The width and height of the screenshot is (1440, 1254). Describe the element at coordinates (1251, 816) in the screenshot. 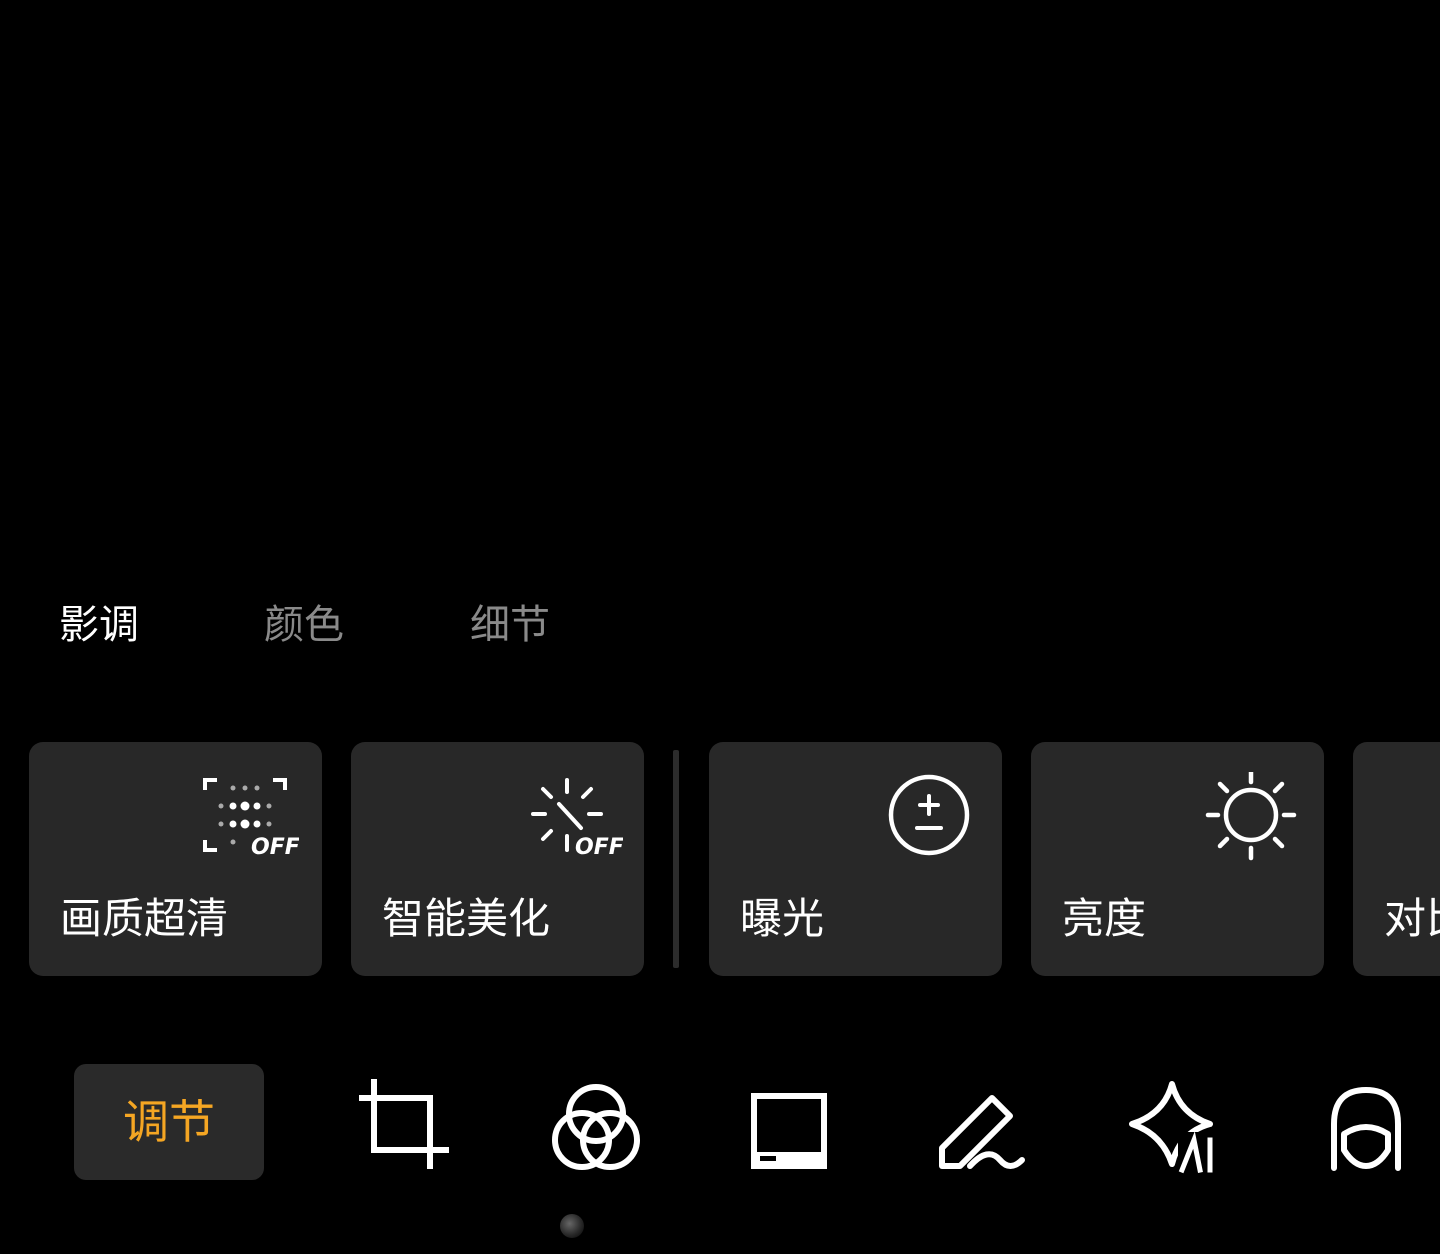

I see `brightness-icon` at that location.